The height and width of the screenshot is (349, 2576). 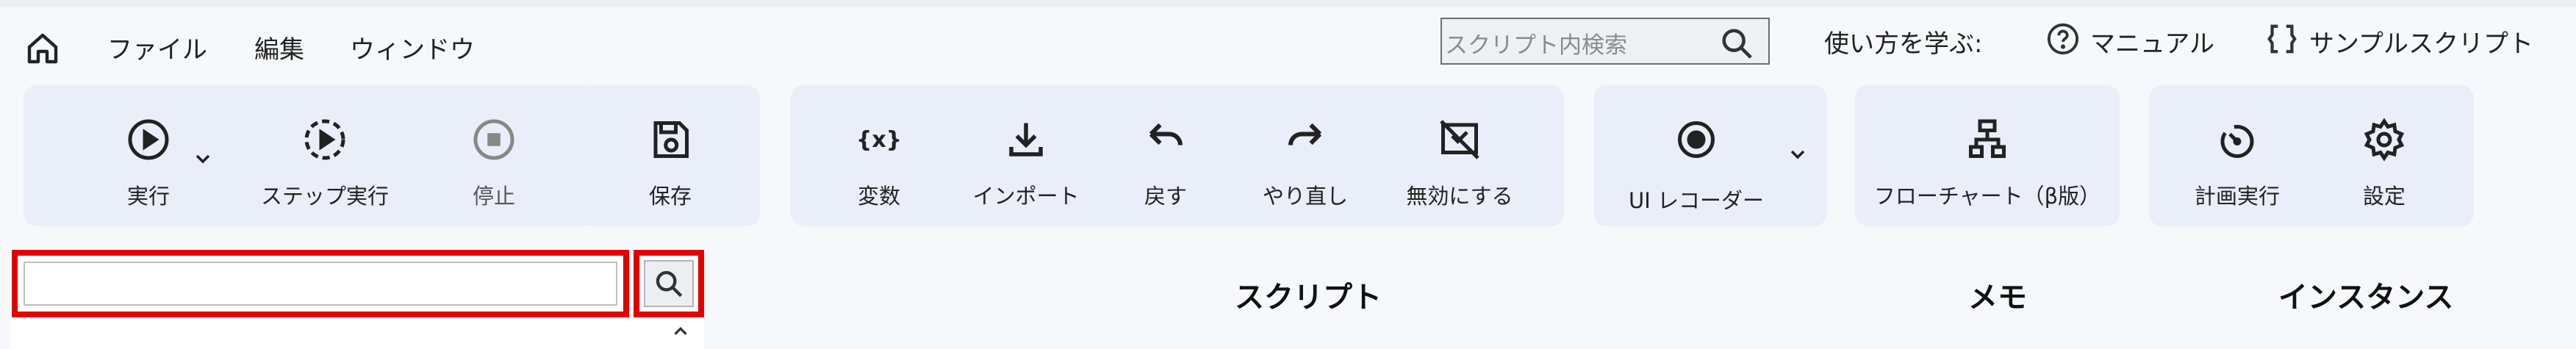 I want to click on column-memo: メモ, so click(x=1997, y=294).